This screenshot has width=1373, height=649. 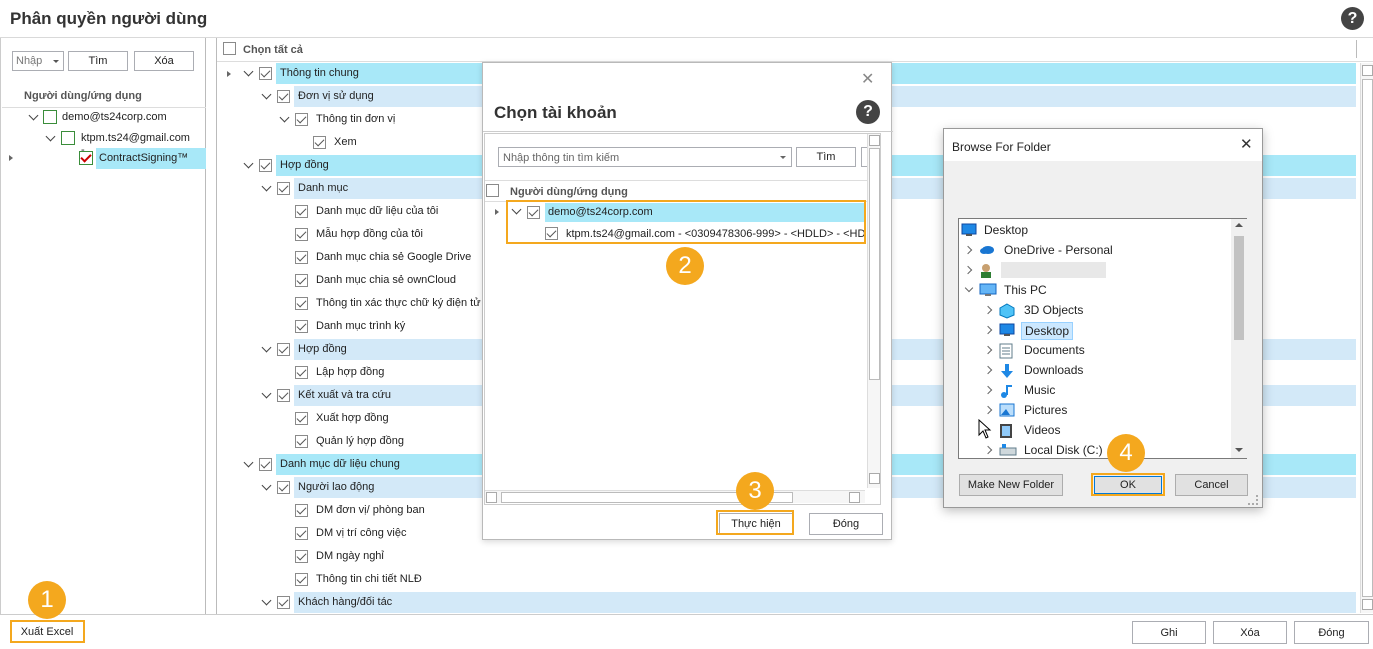 I want to click on browse-tree-item: Downloads, so click(x=1053, y=370).